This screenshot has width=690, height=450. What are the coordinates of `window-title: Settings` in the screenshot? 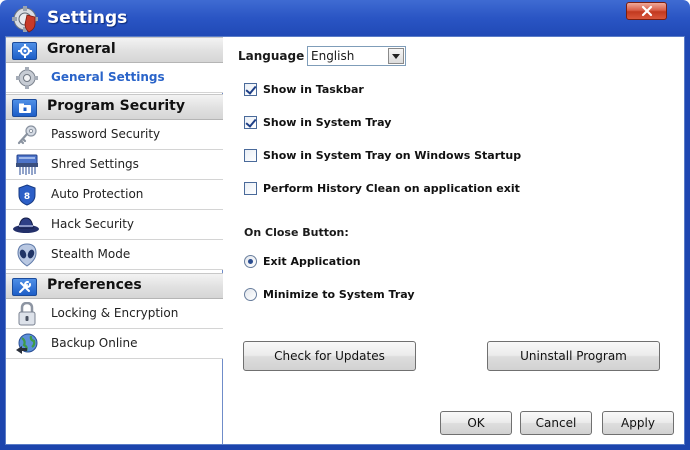 It's located at (87, 18).